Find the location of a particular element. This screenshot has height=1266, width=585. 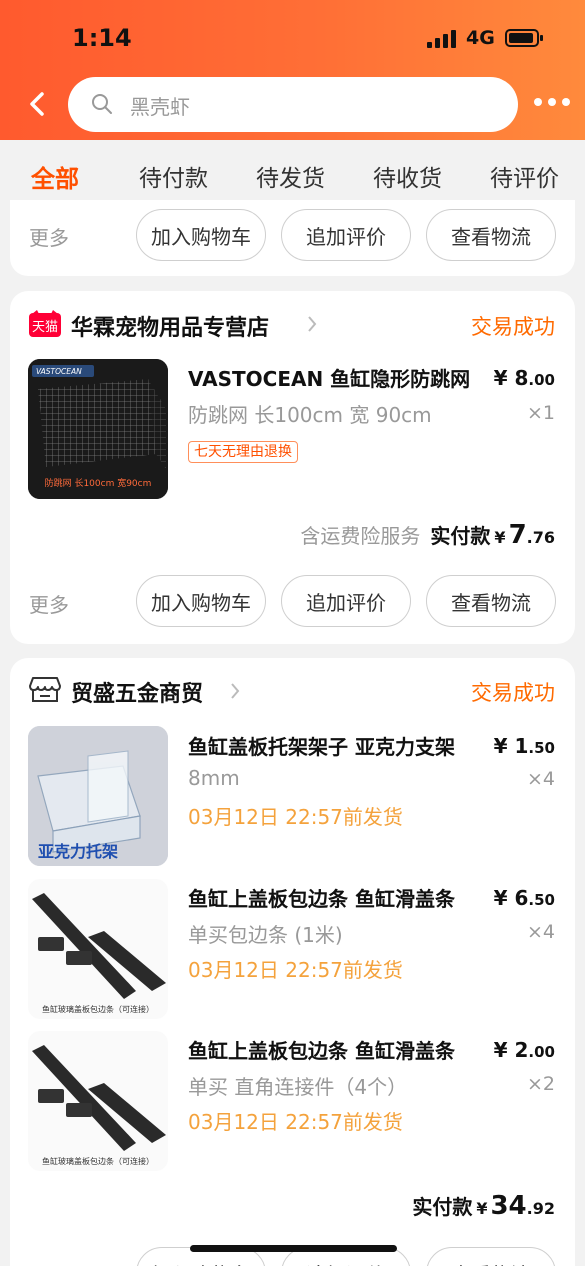

more-menu-icon is located at coordinates (552, 103).